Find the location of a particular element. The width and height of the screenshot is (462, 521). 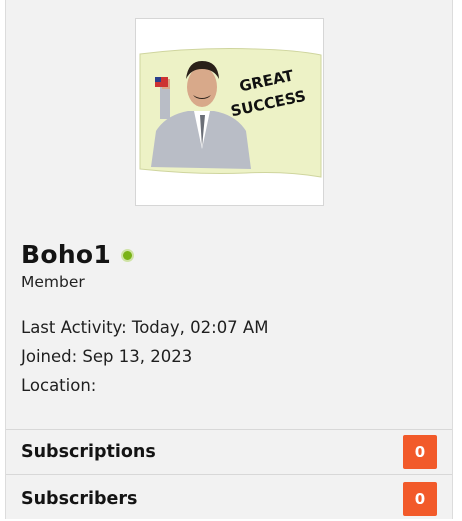

stat-row-subscriptions: Subscriptions 0 is located at coordinates (229, 452).